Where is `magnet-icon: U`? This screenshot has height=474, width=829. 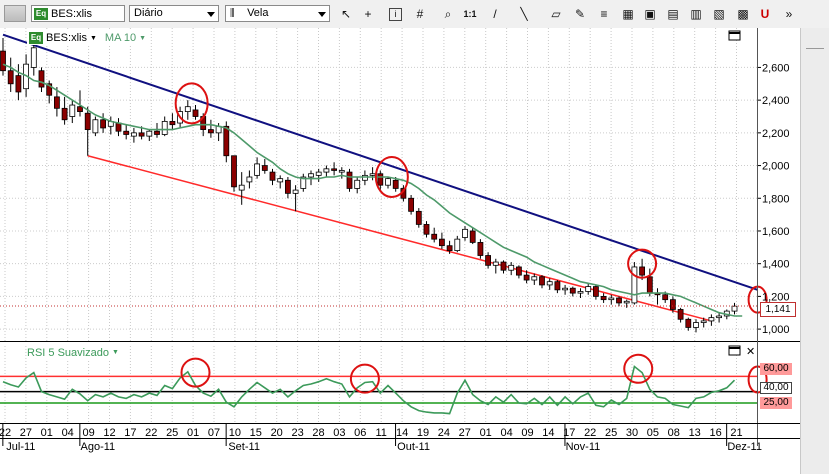 magnet-icon: U is located at coordinates (765, 14).